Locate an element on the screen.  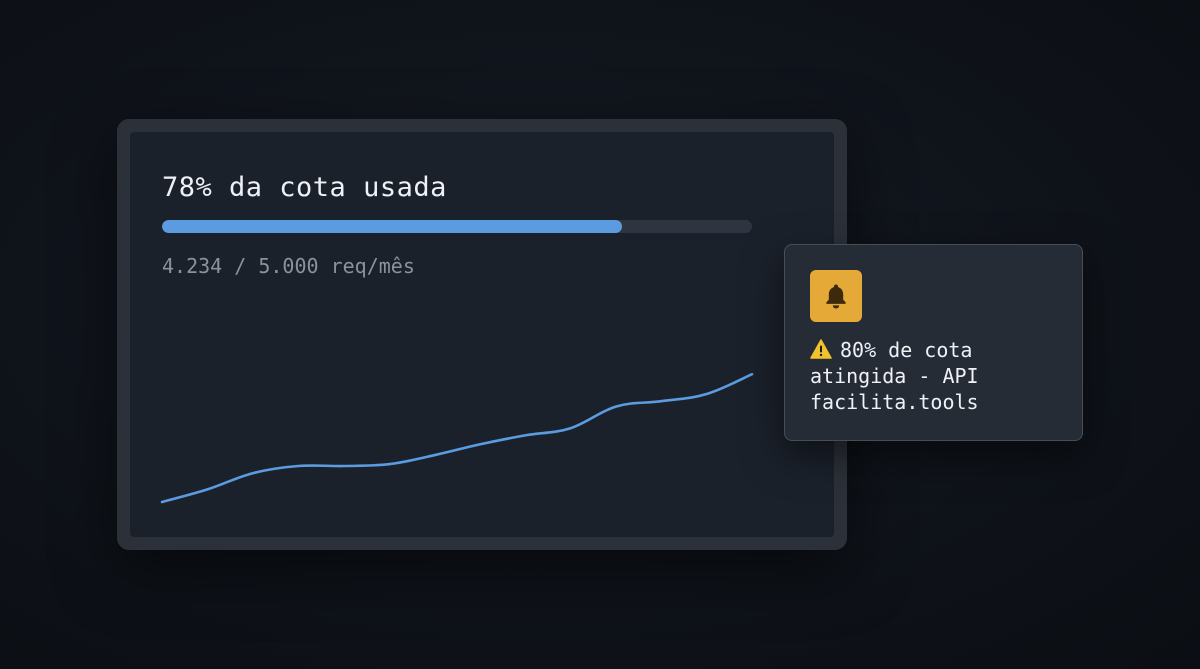
usage-series-line is located at coordinates (457, 438).